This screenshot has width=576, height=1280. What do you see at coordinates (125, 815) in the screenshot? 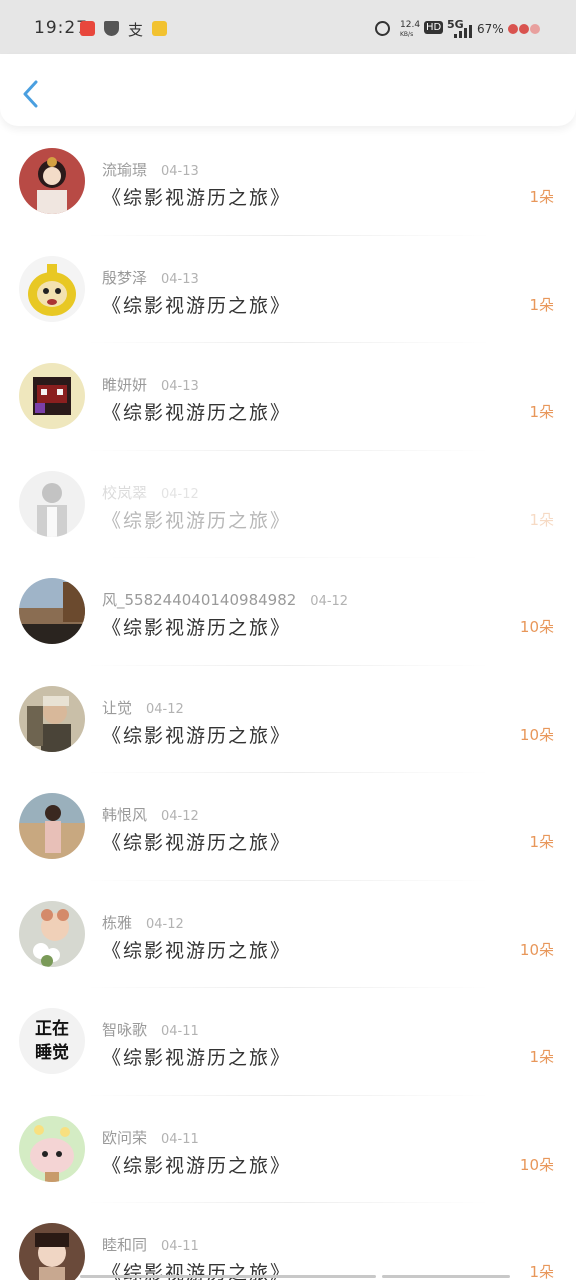
I see `user-name: 韩恨风` at bounding box center [125, 815].